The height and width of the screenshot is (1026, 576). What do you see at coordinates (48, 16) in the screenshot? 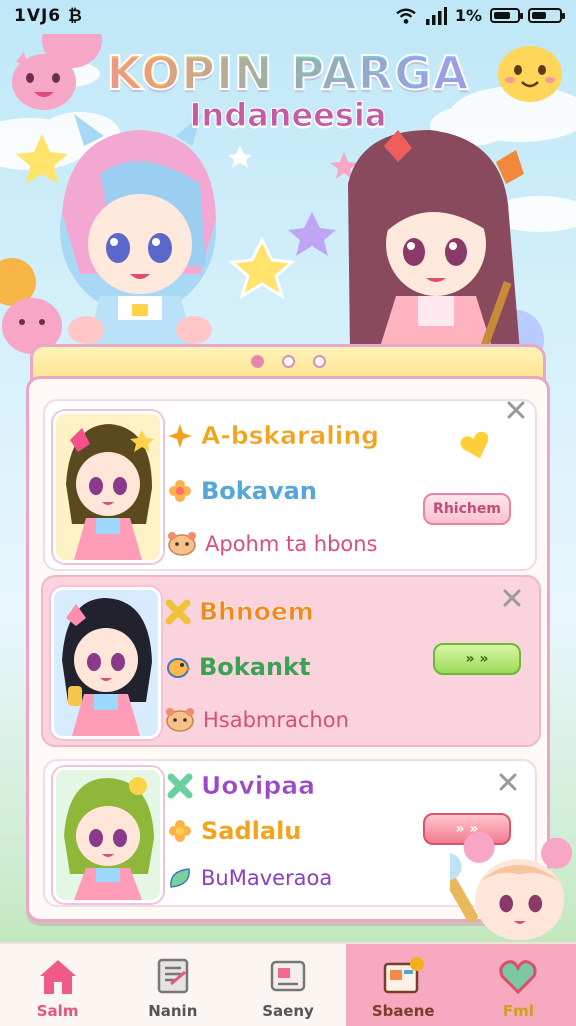
I see `status-time: 1VJ6 ₿` at bounding box center [48, 16].